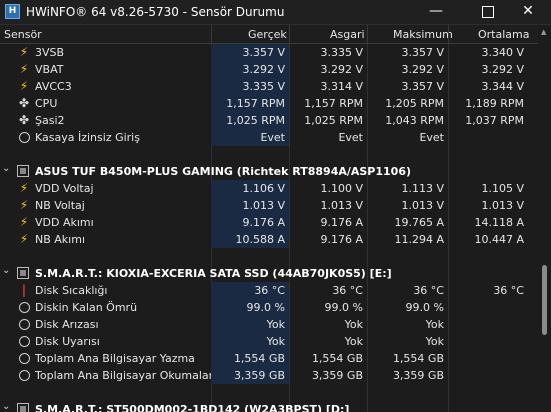 This screenshot has width=551, height=412. I want to click on minimize-button: —, so click(436, 12).